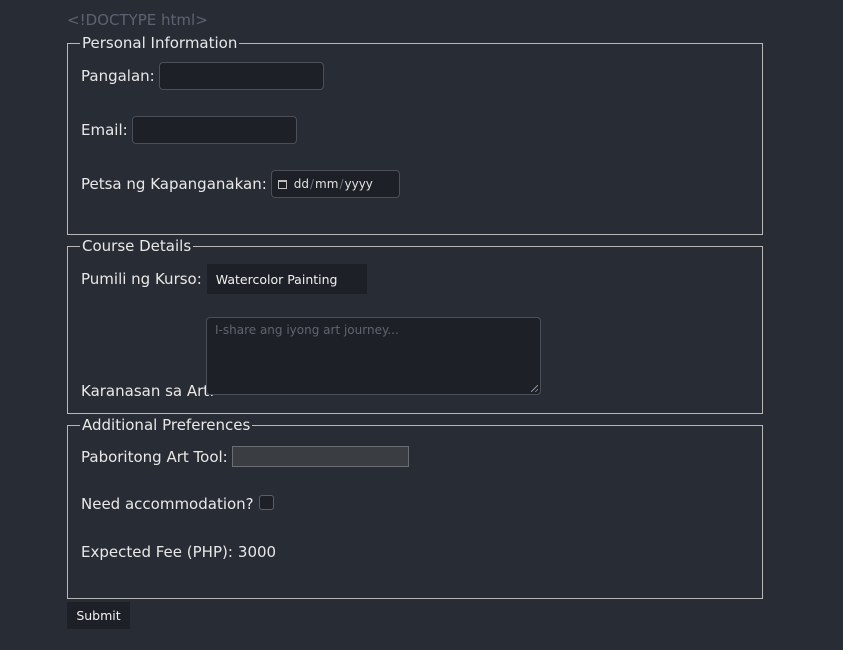  I want to click on name-row: Pangalan:, so click(202, 76).